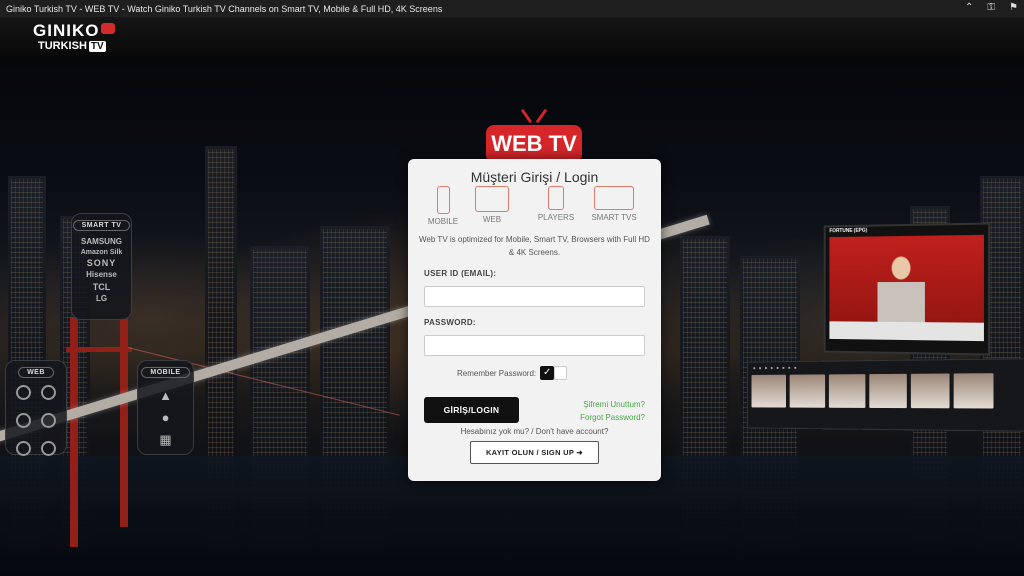  I want to click on brand-amazon-silk: Amazon Silk, so click(101, 252).